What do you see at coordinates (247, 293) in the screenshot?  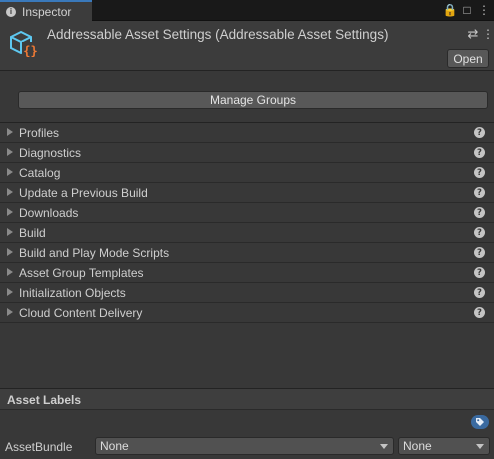 I see `foldout-initialization-objects: Initialization Objects ?` at bounding box center [247, 293].